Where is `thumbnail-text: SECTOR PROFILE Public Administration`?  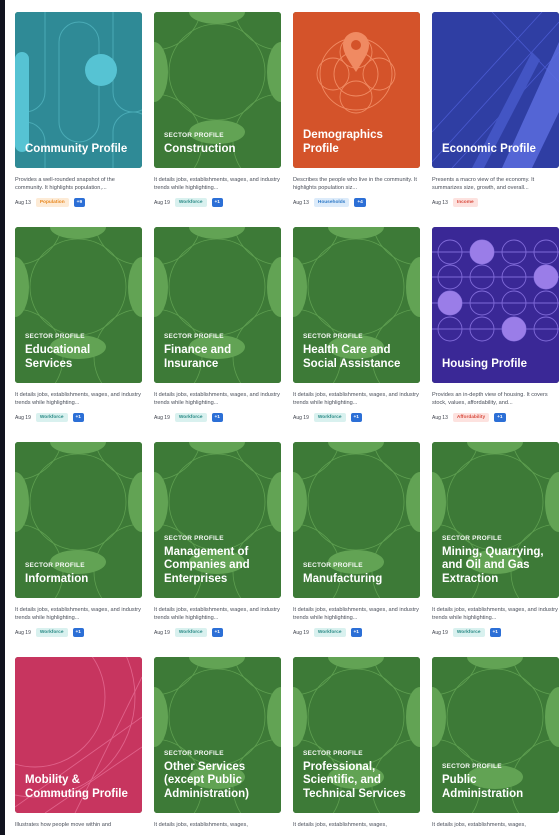 thumbnail-text: SECTOR PROFILE Public Administration is located at coordinates (497, 782).